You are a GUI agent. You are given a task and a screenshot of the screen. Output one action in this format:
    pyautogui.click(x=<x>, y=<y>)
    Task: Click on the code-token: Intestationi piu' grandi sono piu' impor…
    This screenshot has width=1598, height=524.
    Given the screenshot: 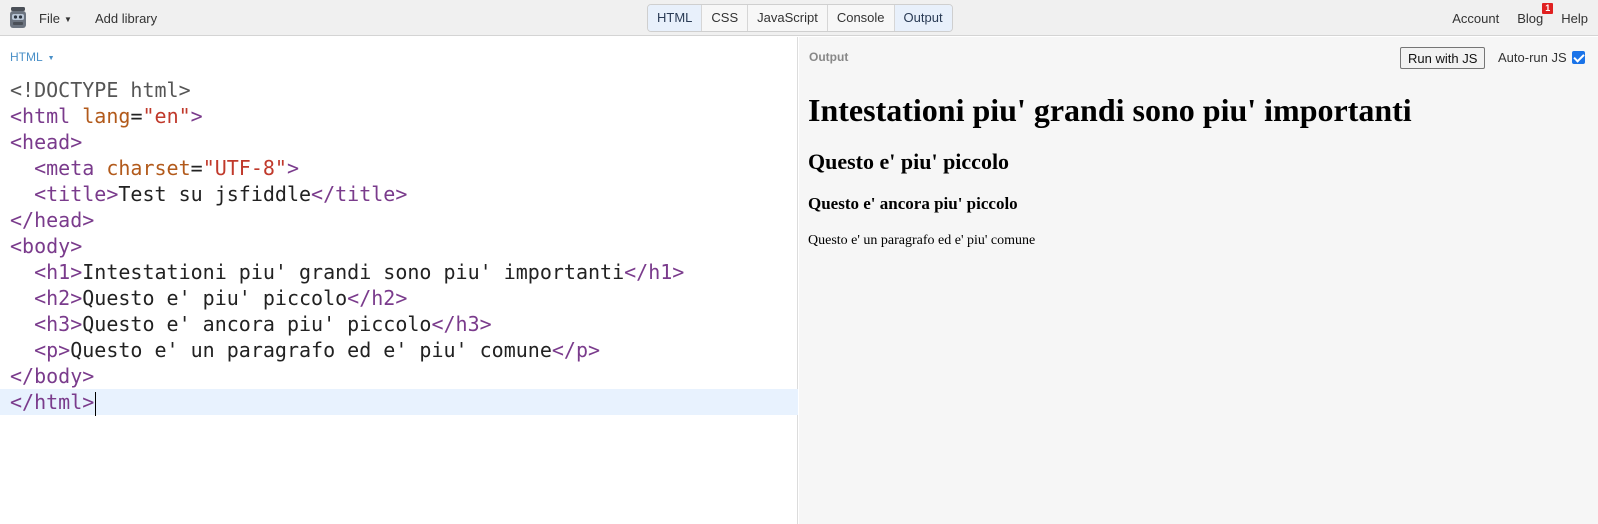 What is the action you would take?
    pyautogui.click(x=353, y=272)
    